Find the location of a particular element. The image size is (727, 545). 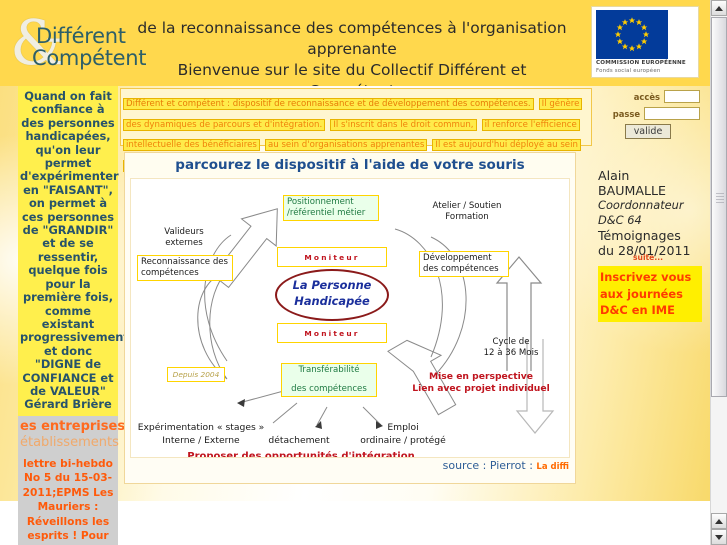

scroll-down-button is located at coordinates (719, 537).